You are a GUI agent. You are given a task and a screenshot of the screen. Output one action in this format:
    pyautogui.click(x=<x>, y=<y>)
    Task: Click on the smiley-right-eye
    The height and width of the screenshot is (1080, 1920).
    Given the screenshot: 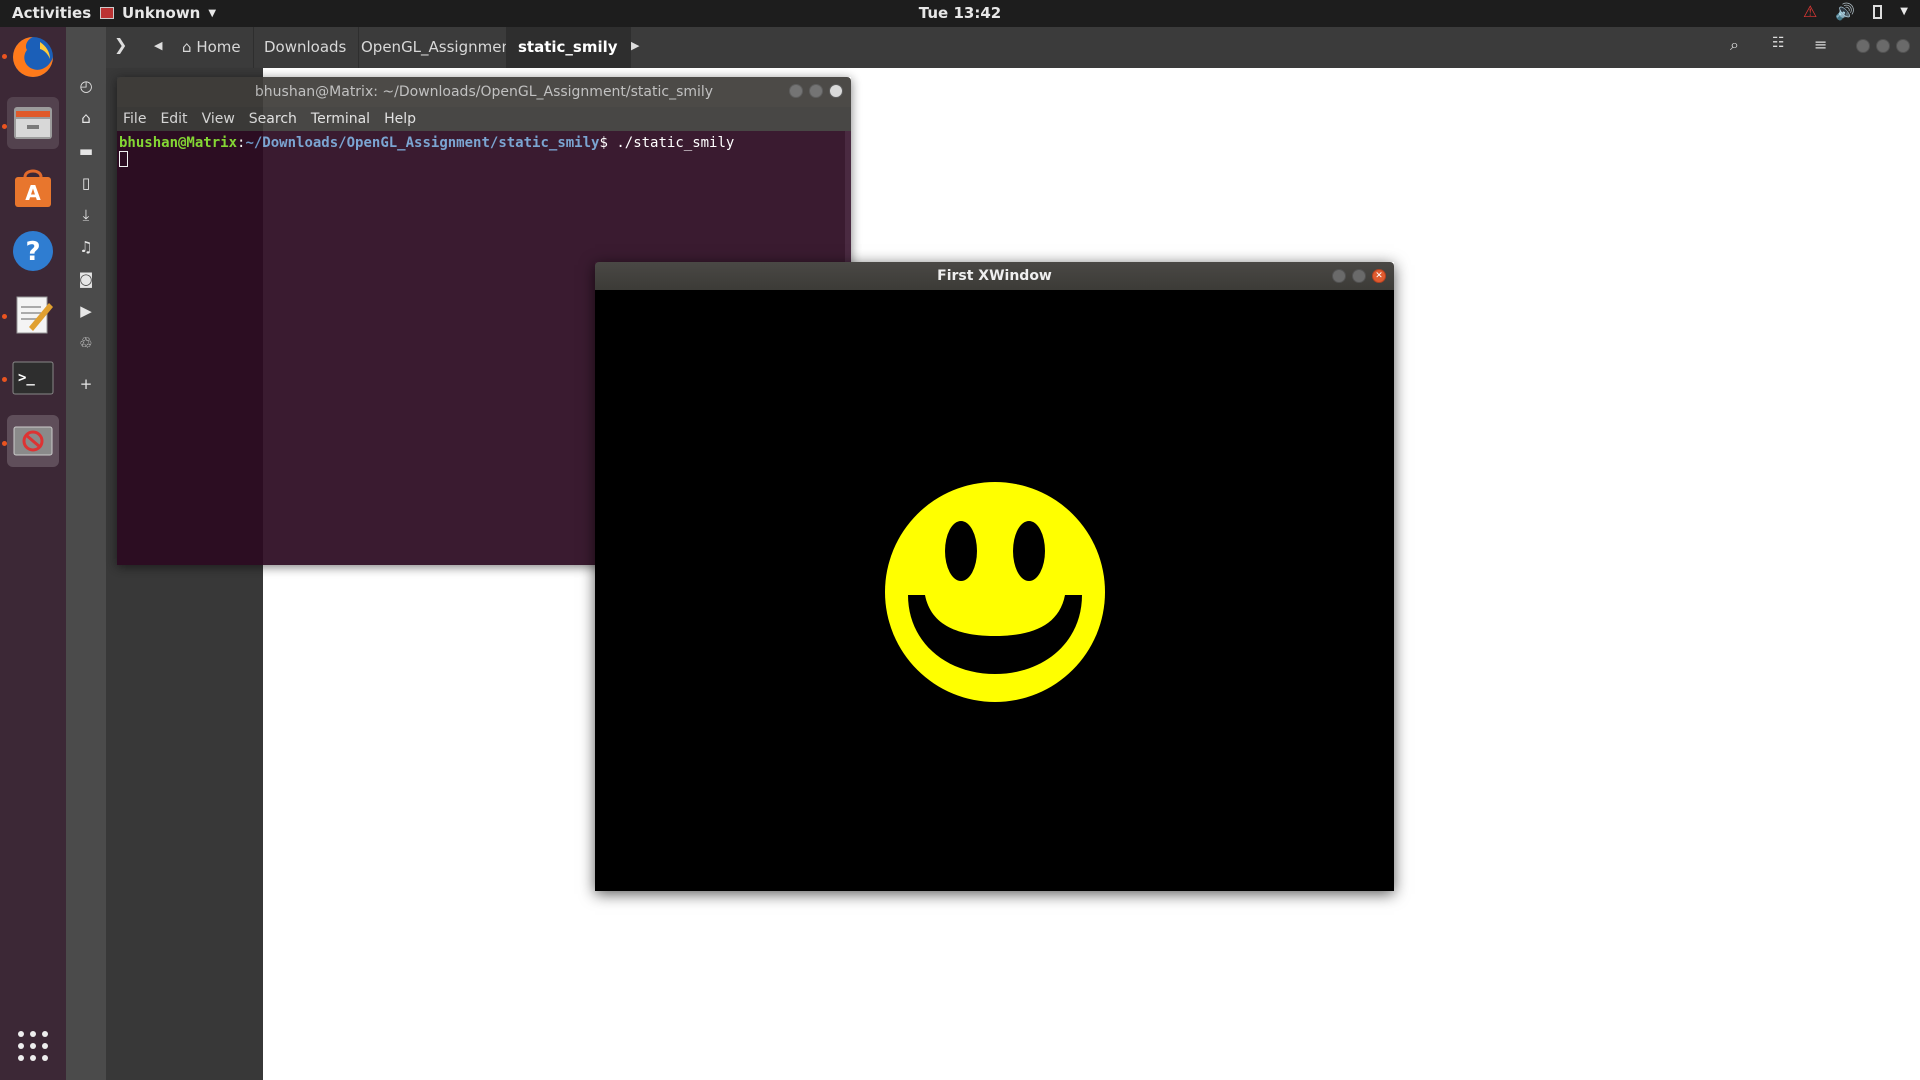 What is the action you would take?
    pyautogui.click(x=1029, y=551)
    